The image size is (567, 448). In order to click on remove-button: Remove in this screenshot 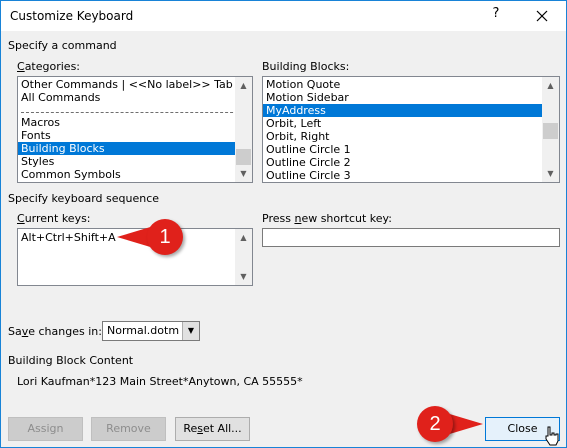, I will do `click(128, 429)`.